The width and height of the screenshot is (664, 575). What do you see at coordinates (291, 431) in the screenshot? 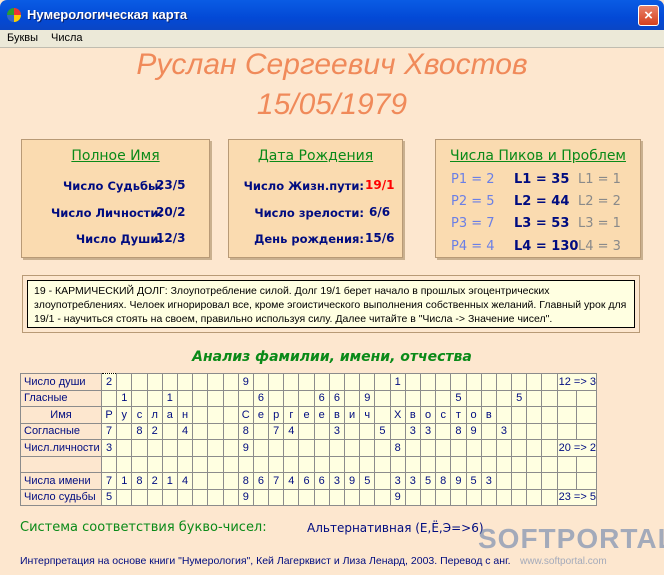
I see `grid-cell: 4` at bounding box center [291, 431].